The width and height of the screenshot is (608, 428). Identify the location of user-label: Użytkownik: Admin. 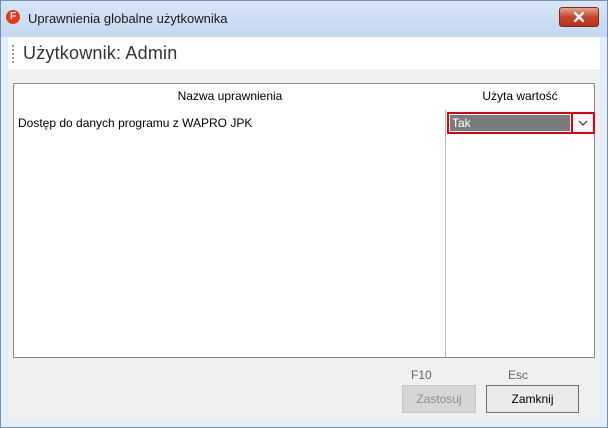
(100, 53).